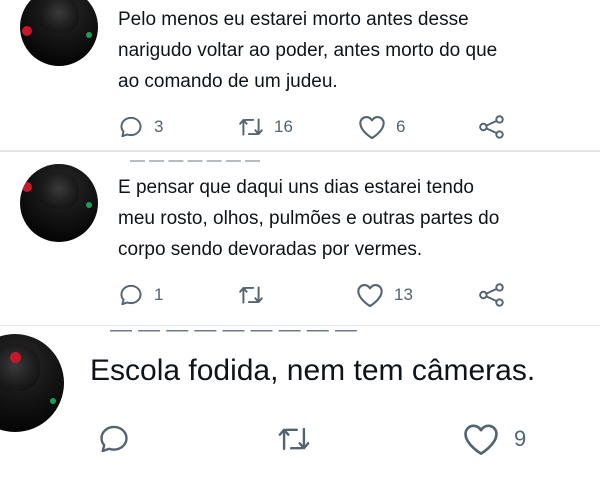  I want to click on like-count: 13, so click(403, 294).